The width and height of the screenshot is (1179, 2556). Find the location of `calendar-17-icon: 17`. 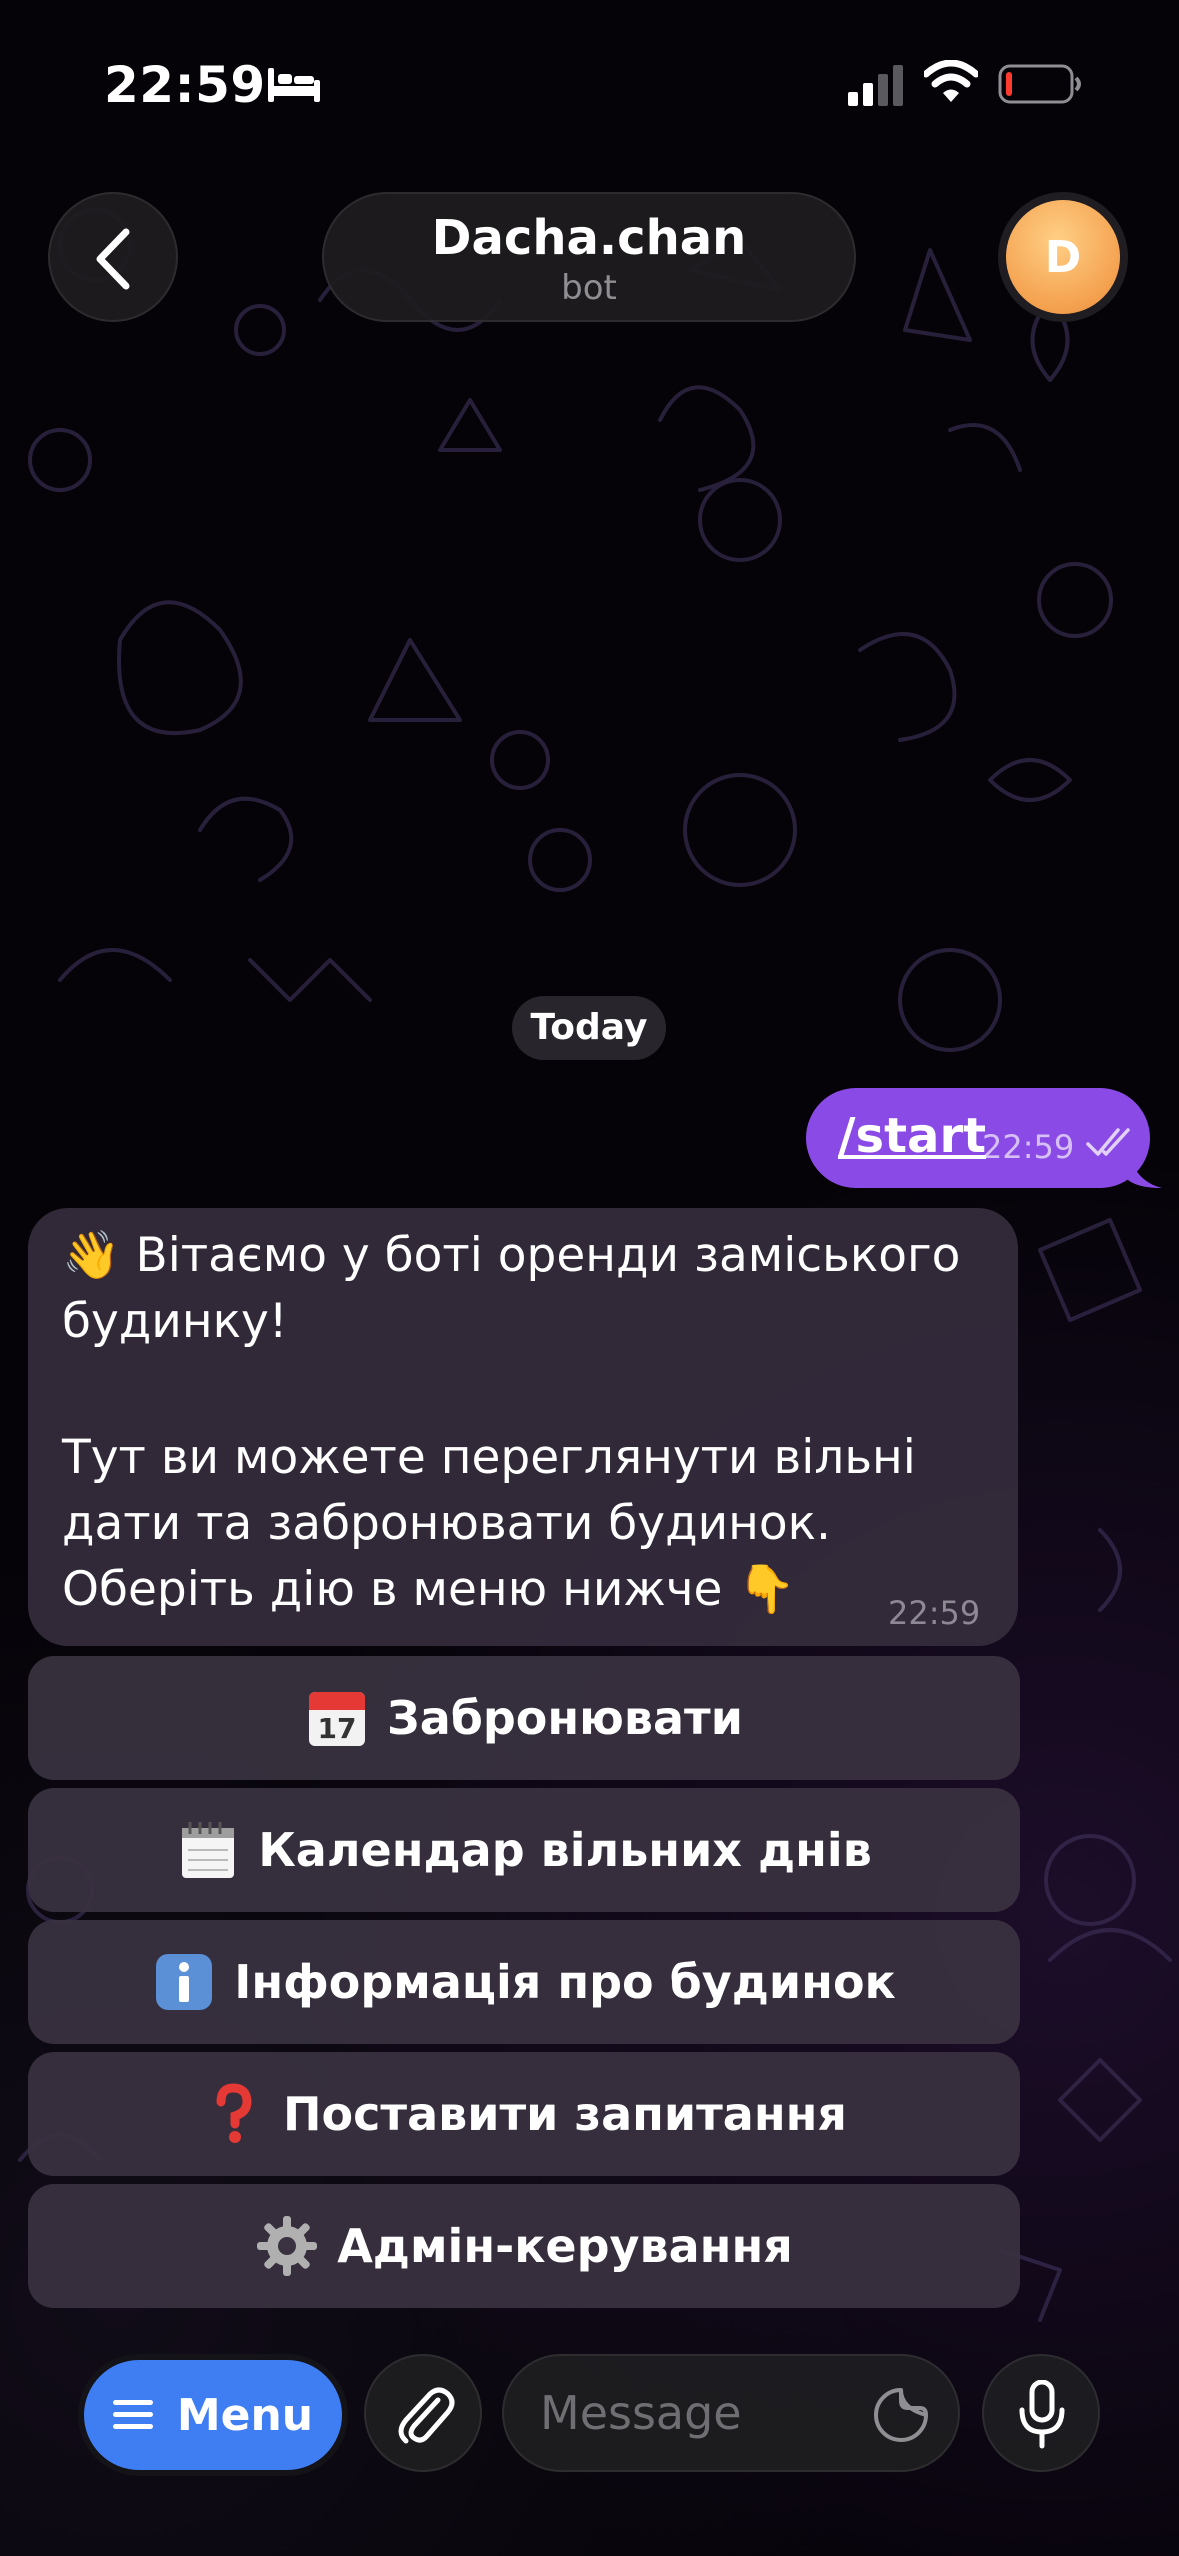

calendar-17-icon: 17 is located at coordinates (337, 1719).